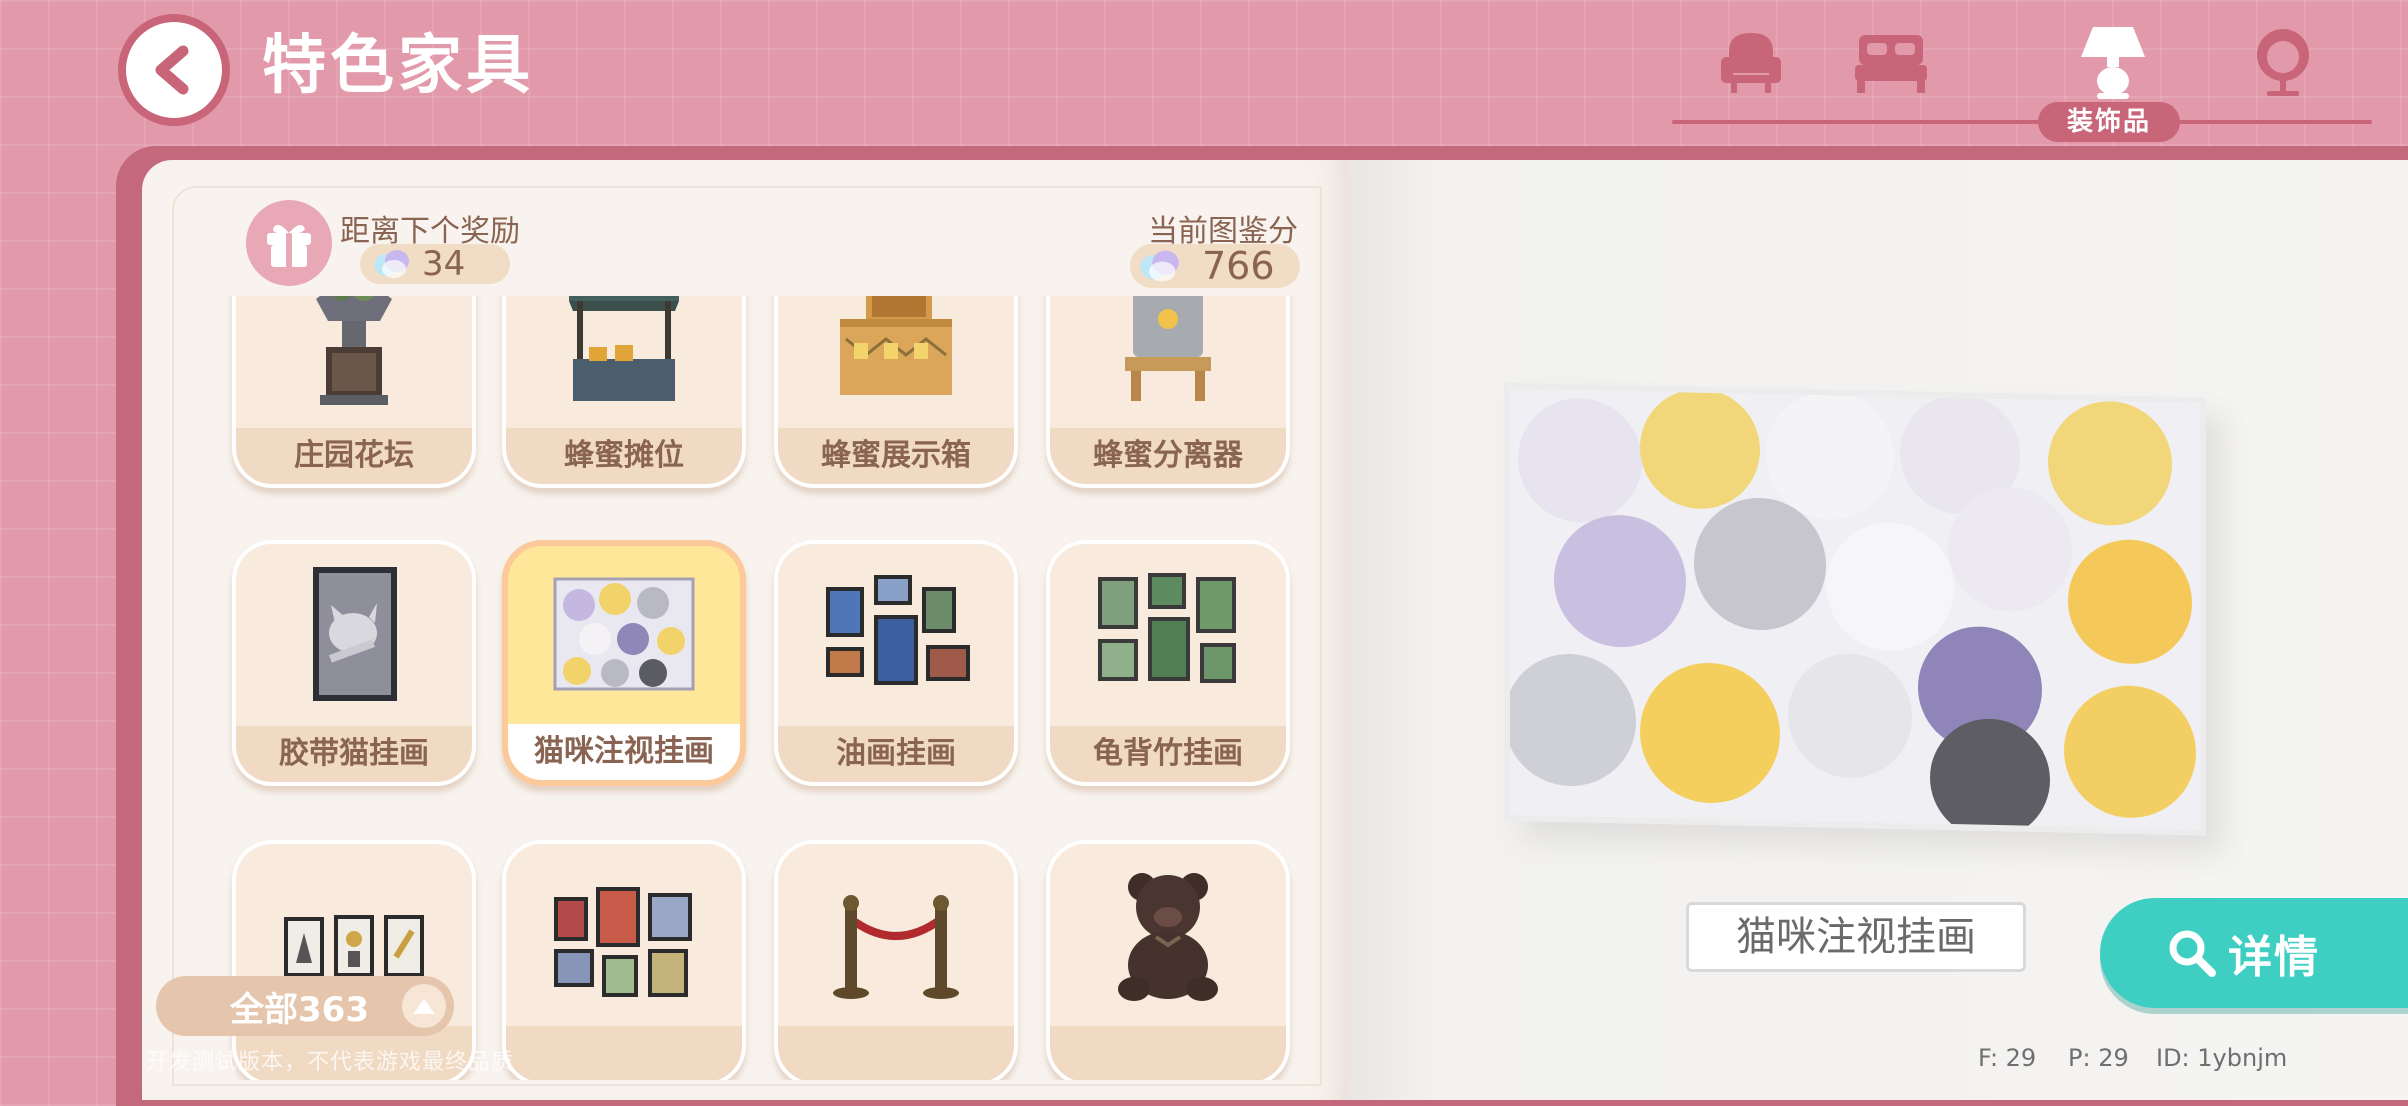 The image size is (2408, 1106). I want to click on item-card: 胶带猫挂画, so click(354, 663).